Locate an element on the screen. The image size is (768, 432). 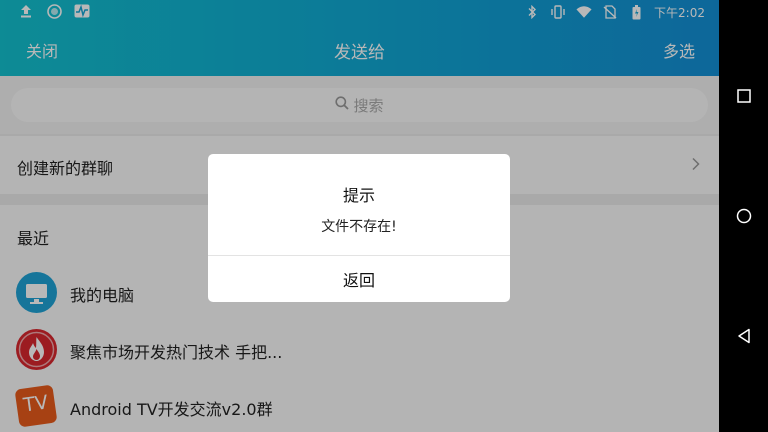
recents-icon is located at coordinates (744, 96).